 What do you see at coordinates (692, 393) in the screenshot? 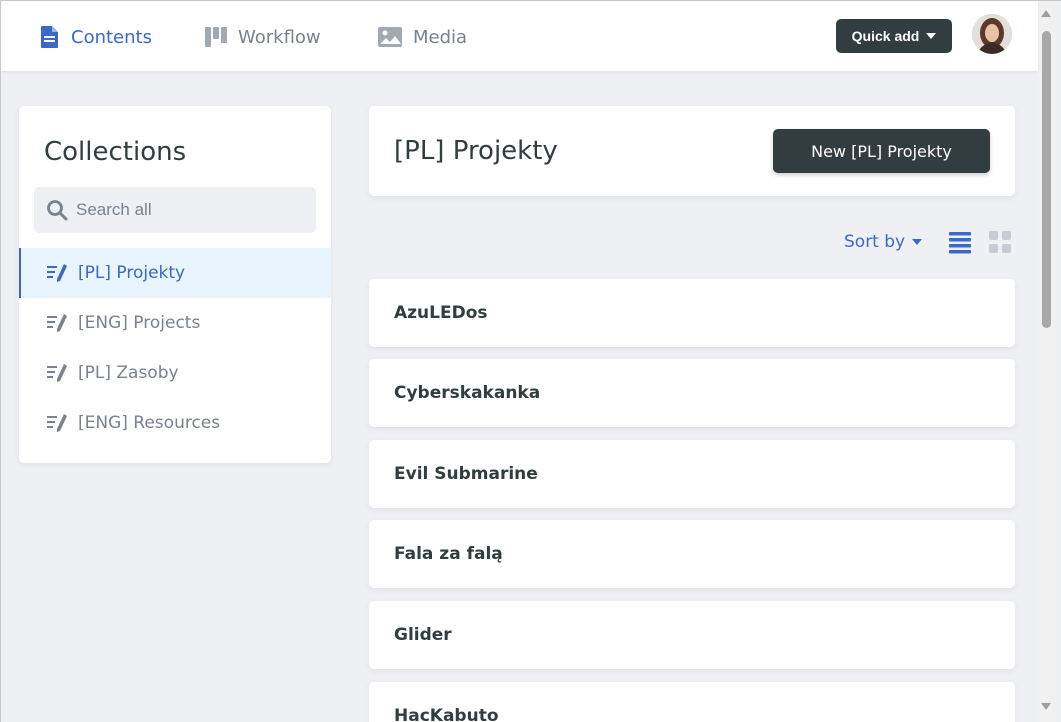
I see `entry-card: Cyberskakanka` at bounding box center [692, 393].